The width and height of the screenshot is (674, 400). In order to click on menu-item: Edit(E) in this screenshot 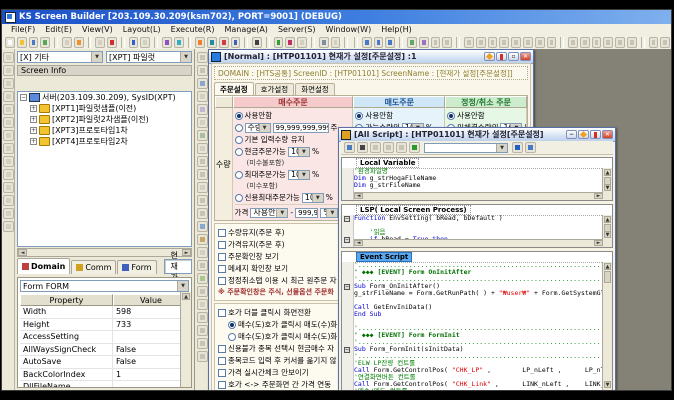, I will do `click(58, 29)`.